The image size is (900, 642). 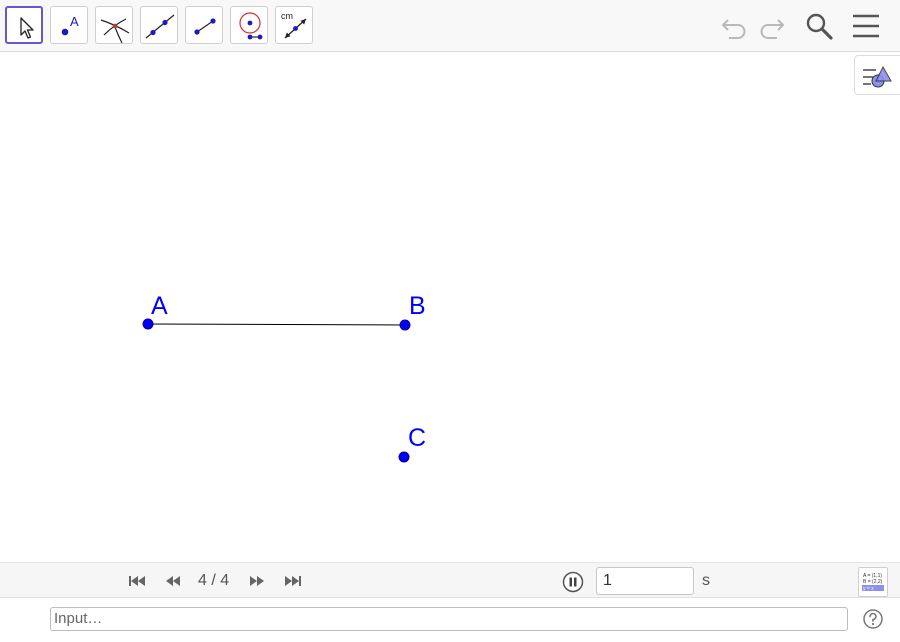 I want to click on first-slide-button, so click(x=137, y=581).